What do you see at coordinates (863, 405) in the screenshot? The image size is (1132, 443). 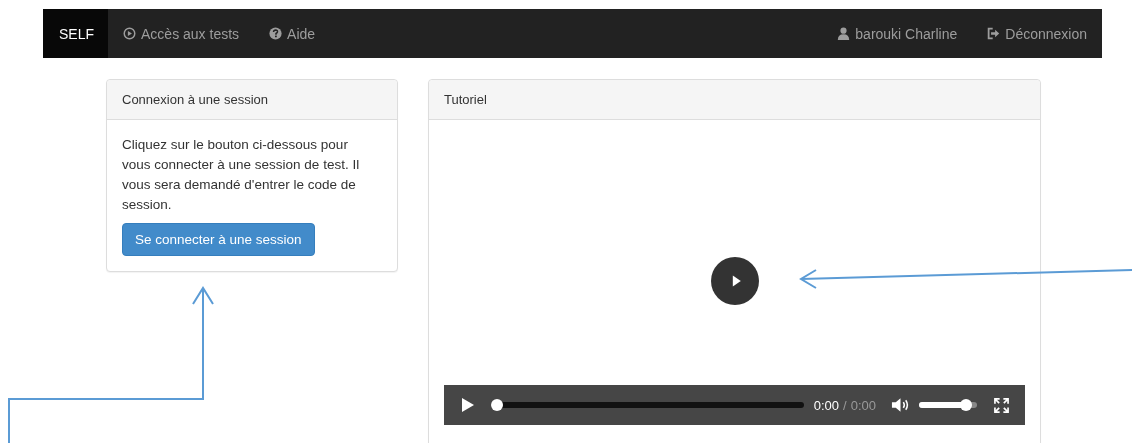 I see `total-time: 0:00` at bounding box center [863, 405].